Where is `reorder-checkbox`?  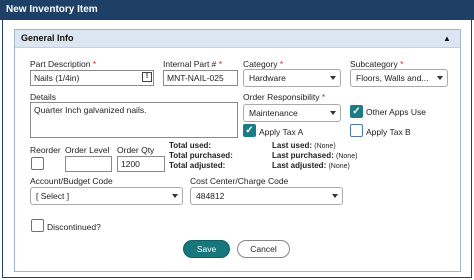 reorder-checkbox is located at coordinates (37, 163).